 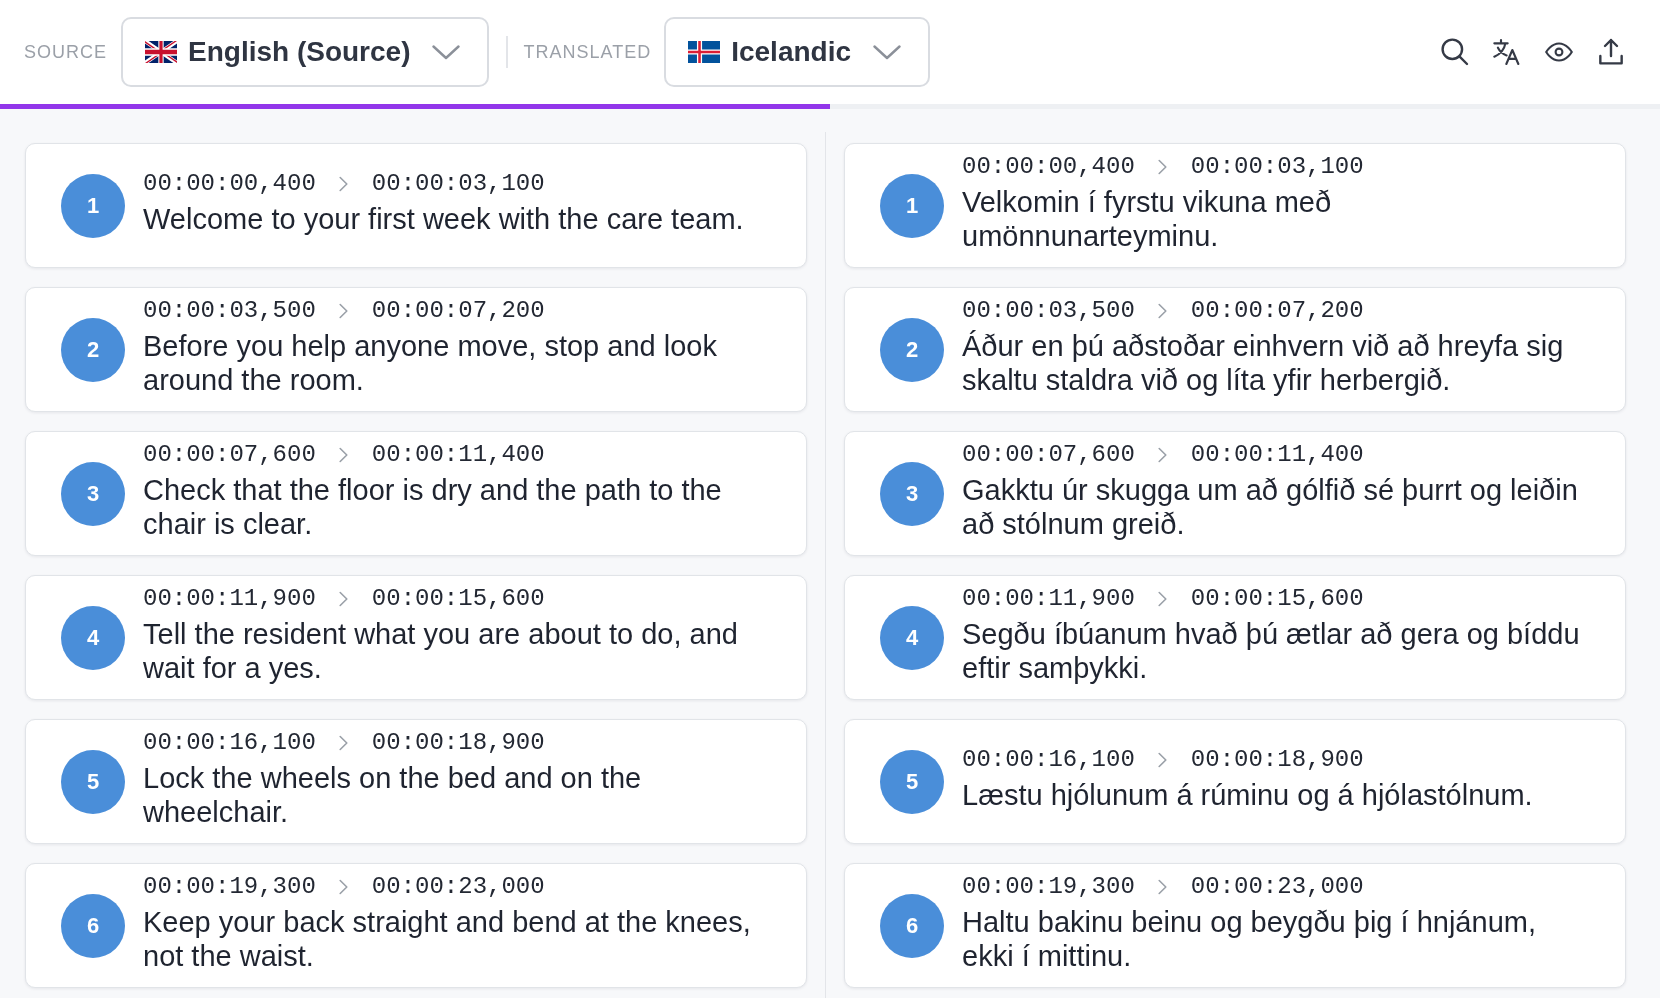 What do you see at coordinates (441, 651) in the screenshot?
I see `subtitle-text: Tell the resident what you are about to do, and wait for a yes.` at bounding box center [441, 651].